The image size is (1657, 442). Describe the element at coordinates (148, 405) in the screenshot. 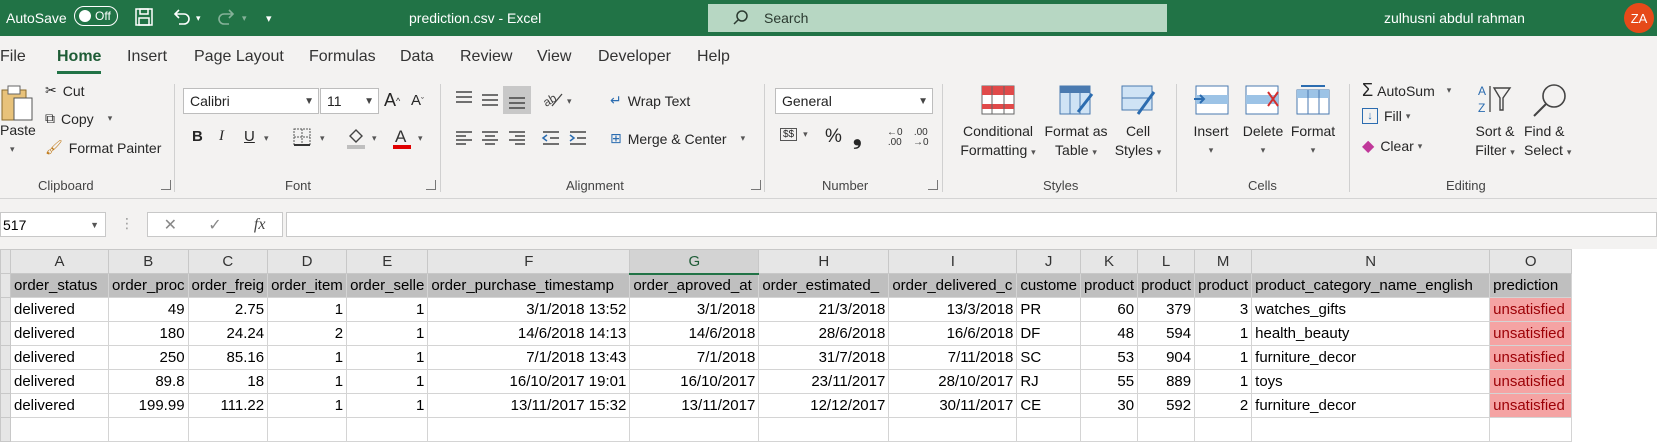

I see `table-cell: 199.99` at that location.